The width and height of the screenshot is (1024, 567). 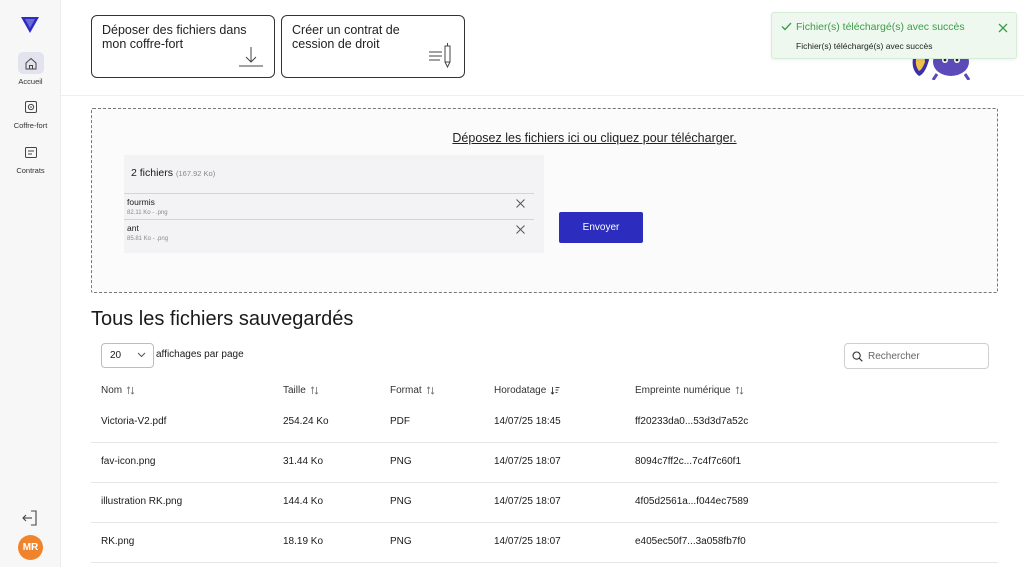 I want to click on create-contract-label: Créer un contrat de cession de droit, so click(x=346, y=37).